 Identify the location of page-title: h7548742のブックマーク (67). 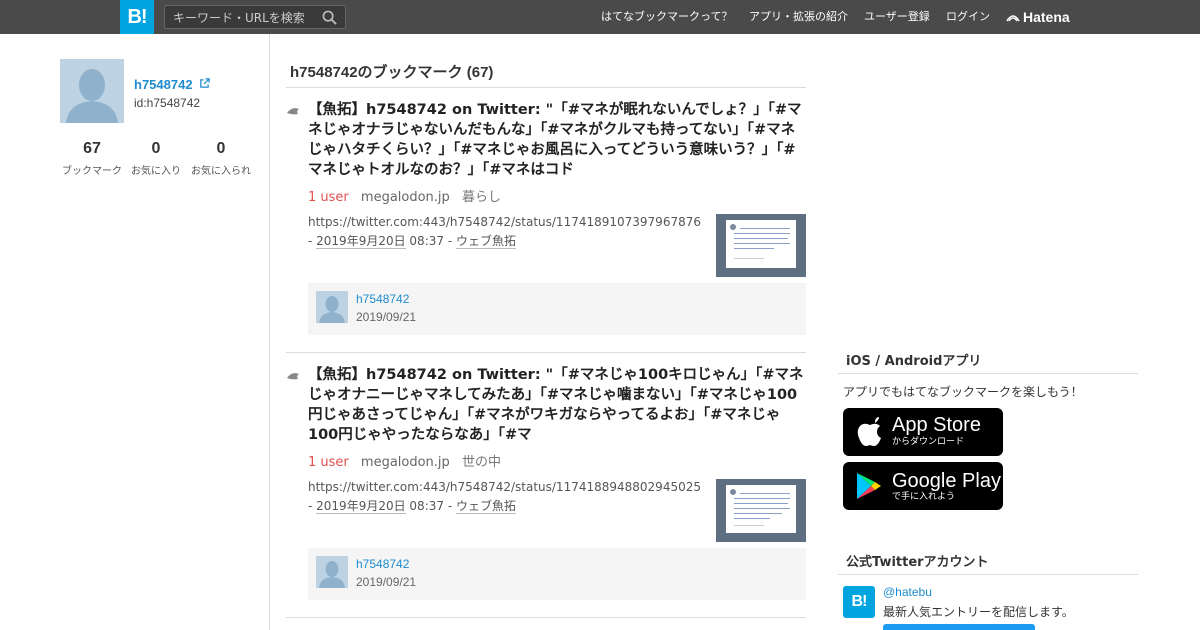
(392, 72).